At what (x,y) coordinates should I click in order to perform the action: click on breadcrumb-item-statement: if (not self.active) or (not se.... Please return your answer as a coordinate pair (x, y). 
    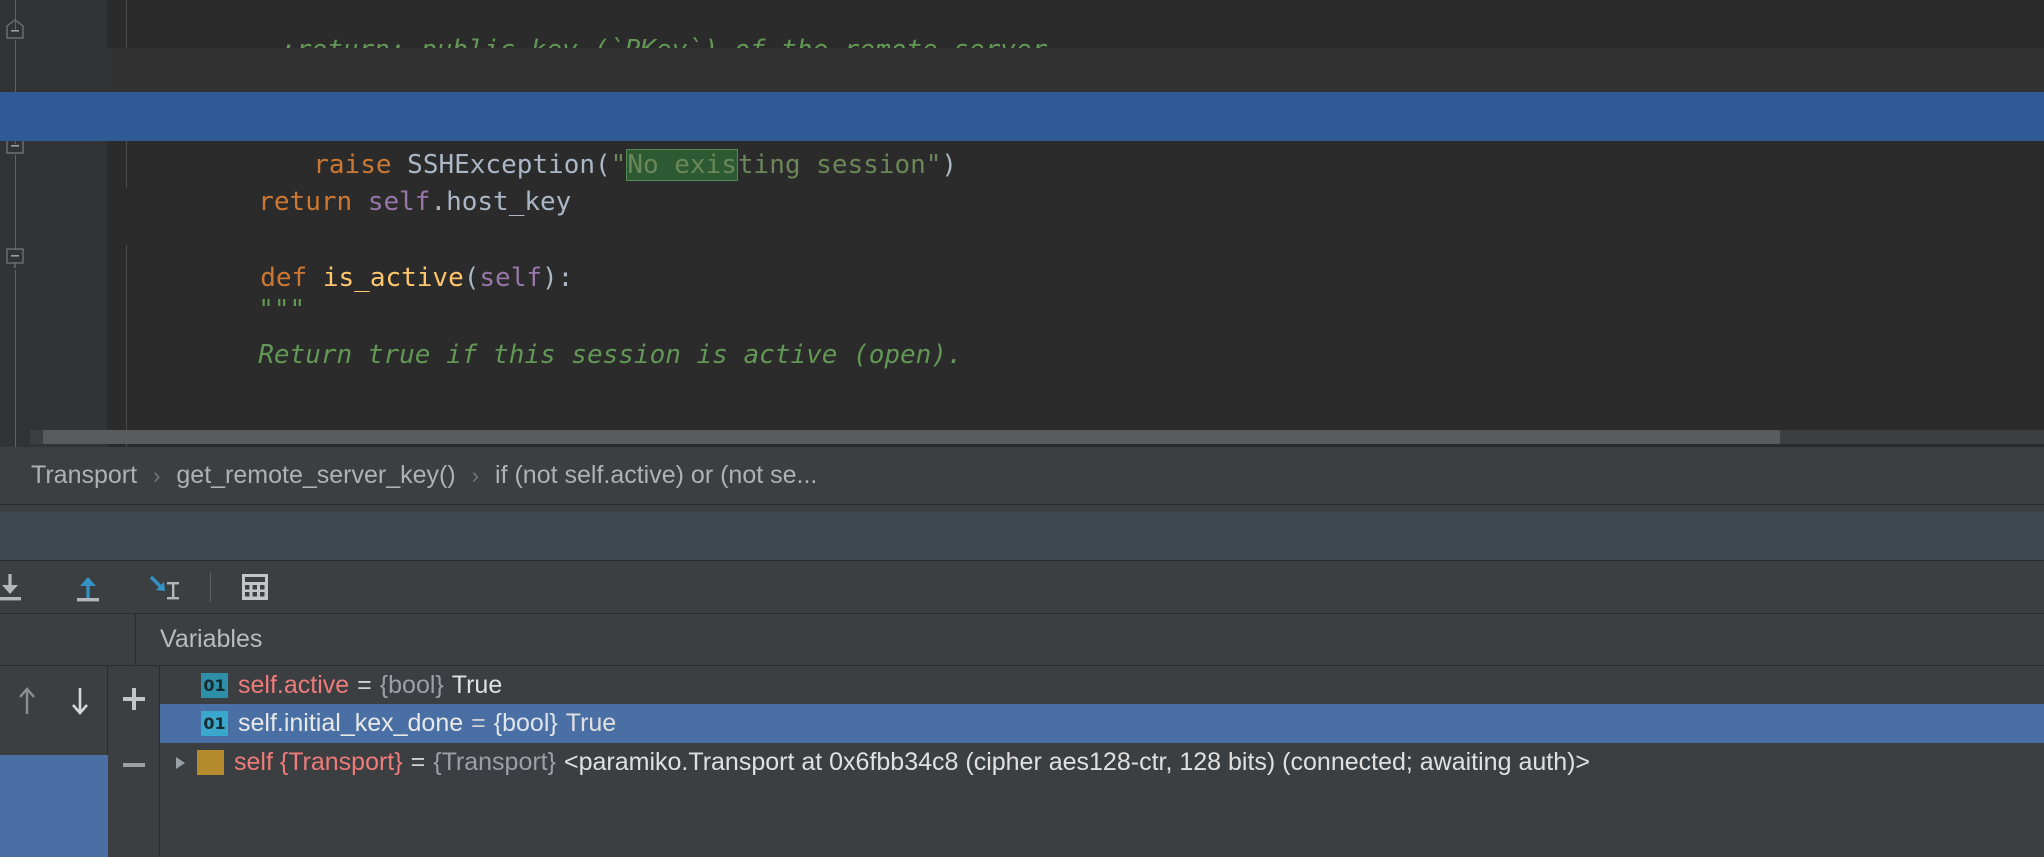
    Looking at the image, I should click on (656, 475).